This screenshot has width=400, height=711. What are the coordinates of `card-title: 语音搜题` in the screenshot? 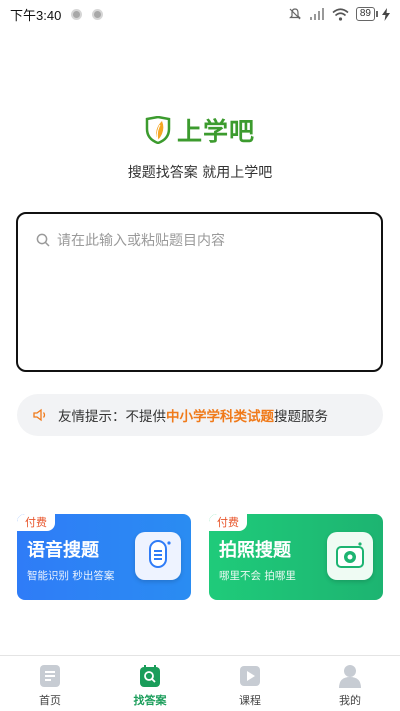 It's located at (63, 550).